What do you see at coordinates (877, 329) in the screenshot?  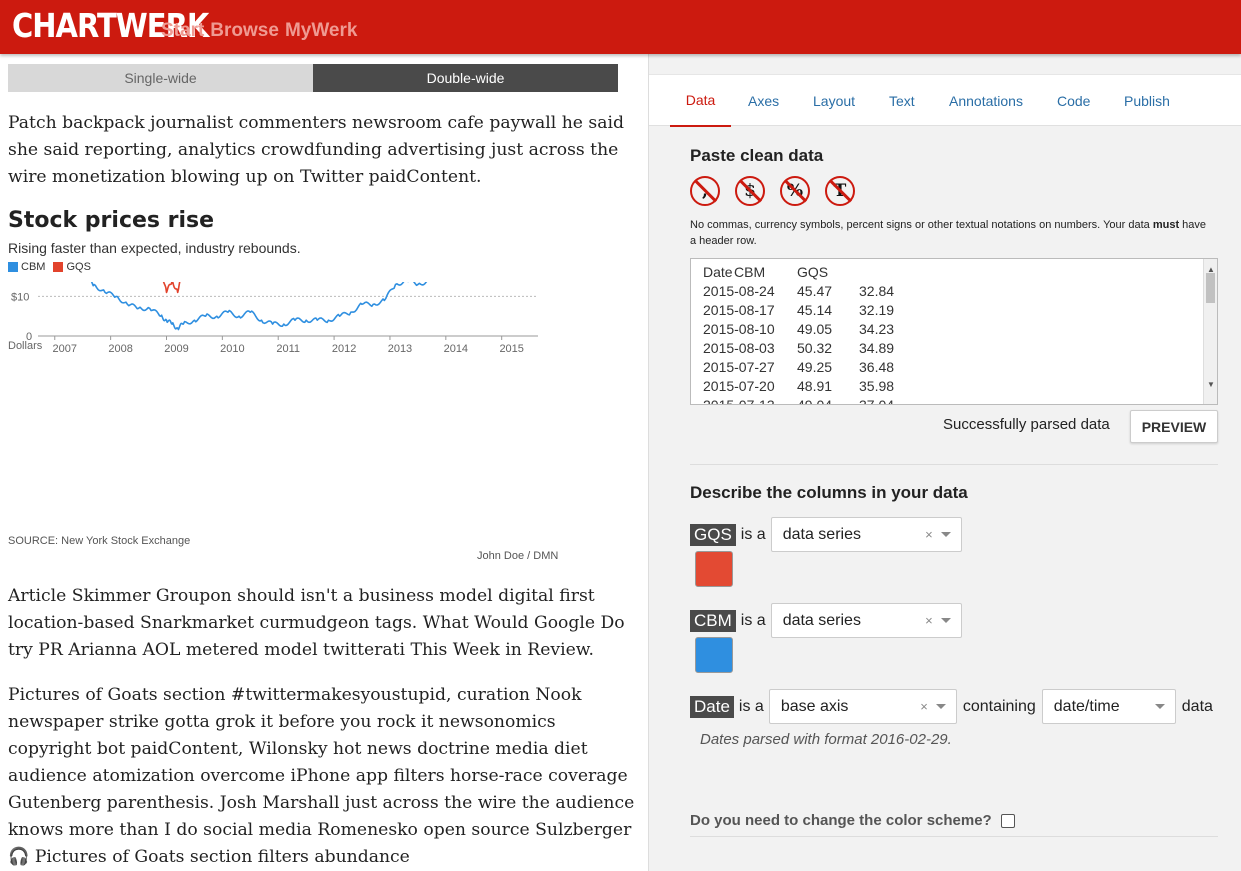 I see `data-cell: 34.23` at bounding box center [877, 329].